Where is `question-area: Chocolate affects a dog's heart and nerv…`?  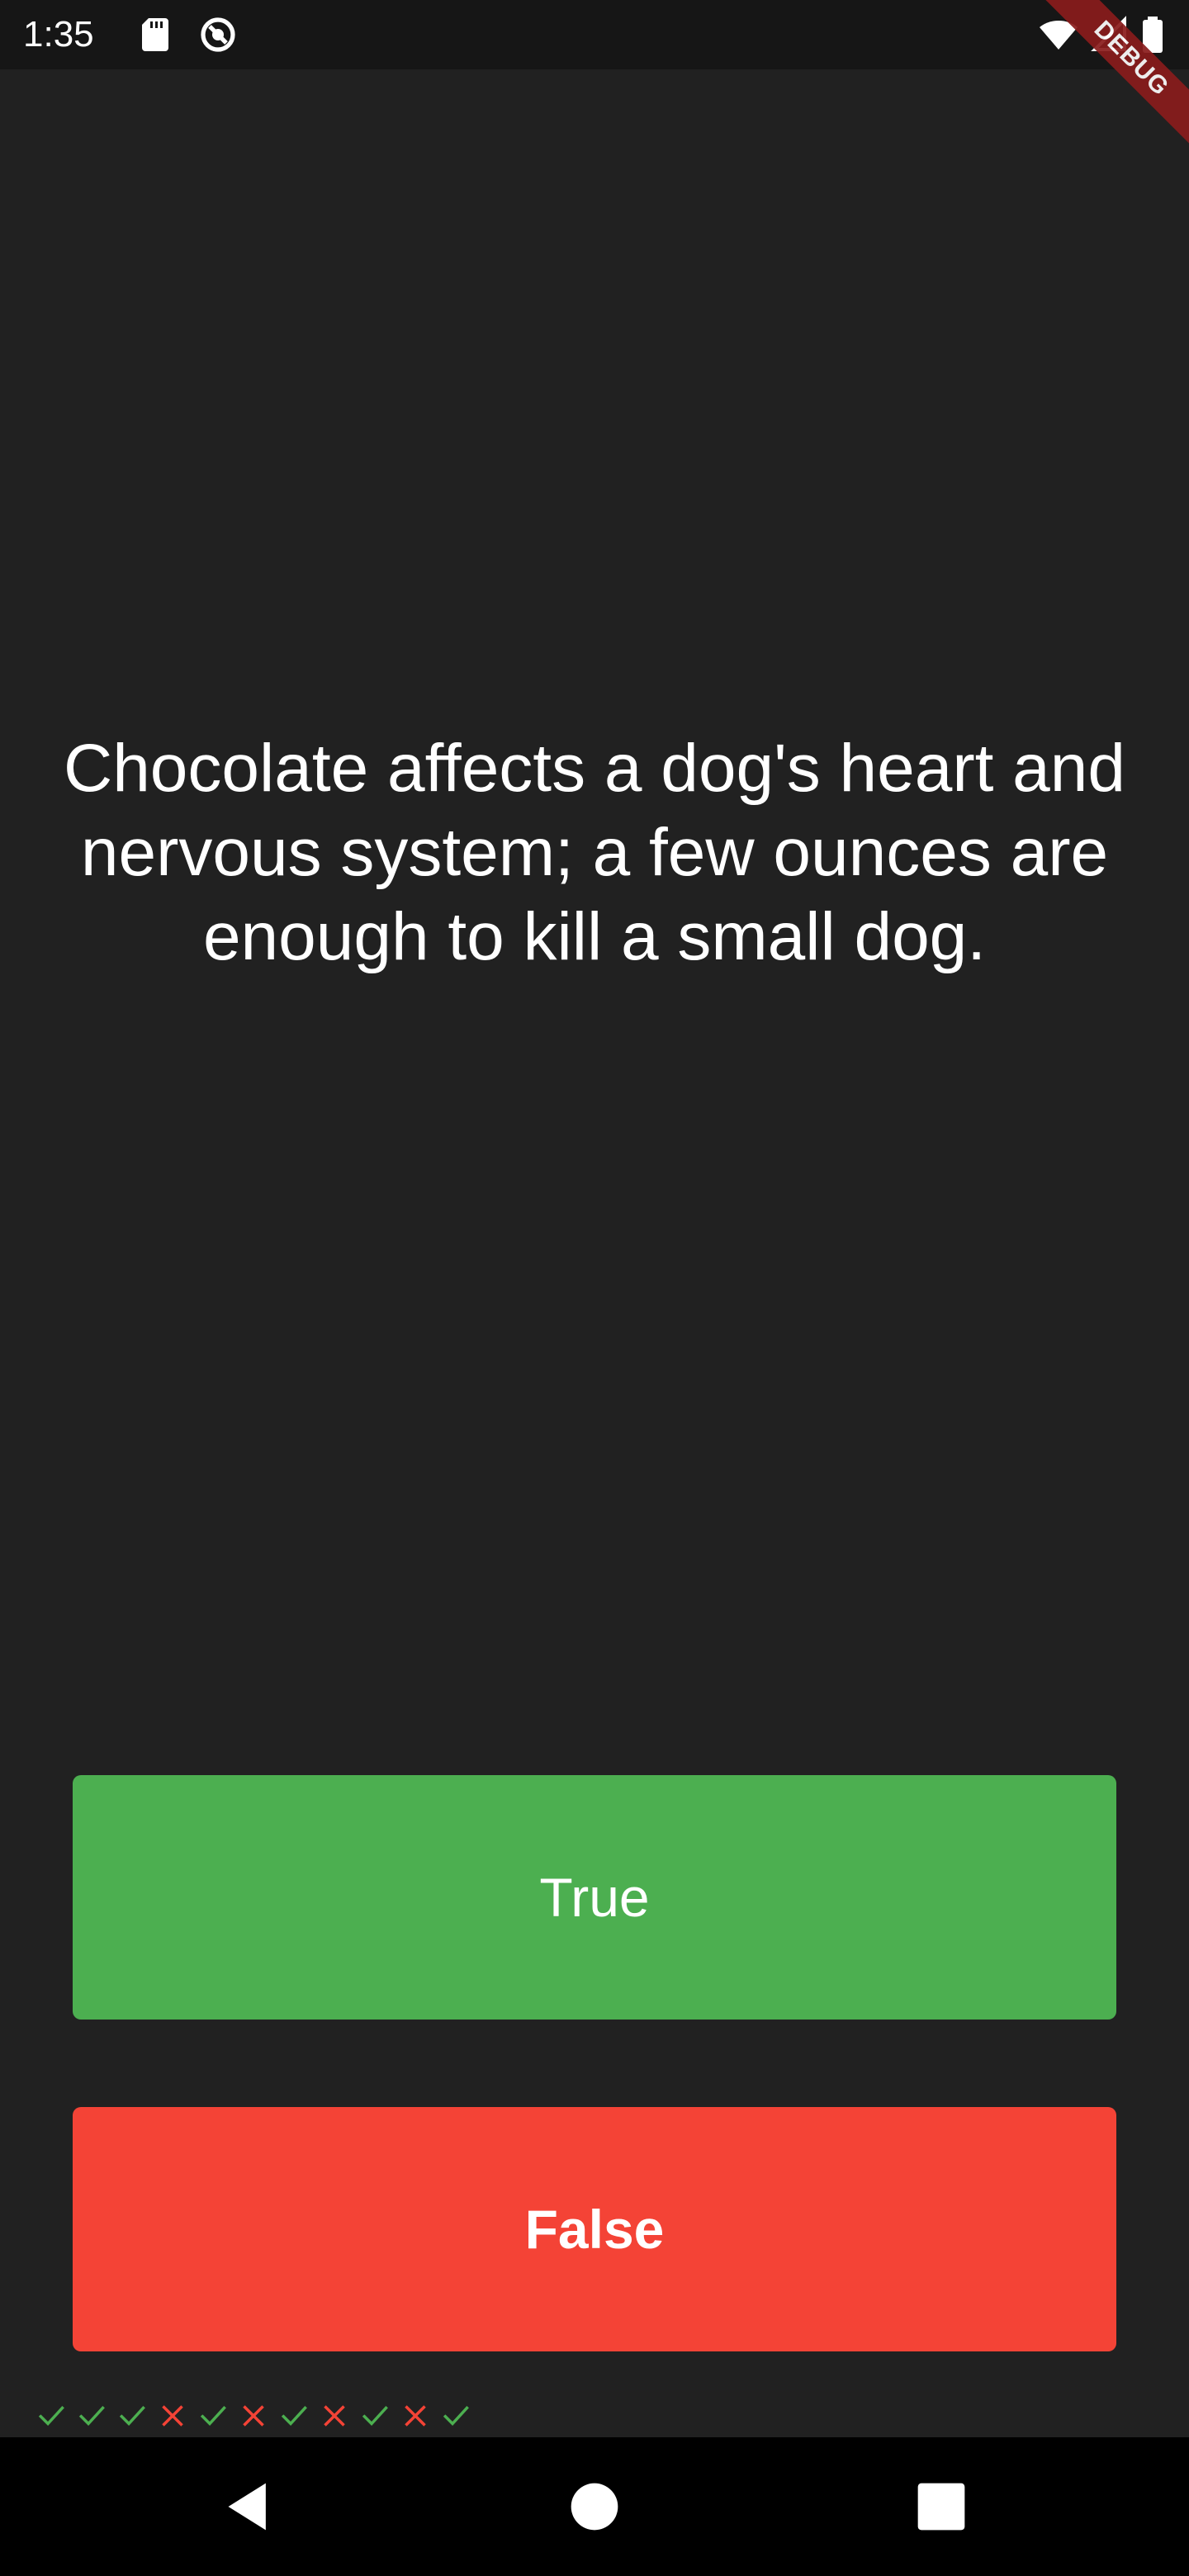
question-area: Chocolate affects a dog's heart and nerv… is located at coordinates (594, 853).